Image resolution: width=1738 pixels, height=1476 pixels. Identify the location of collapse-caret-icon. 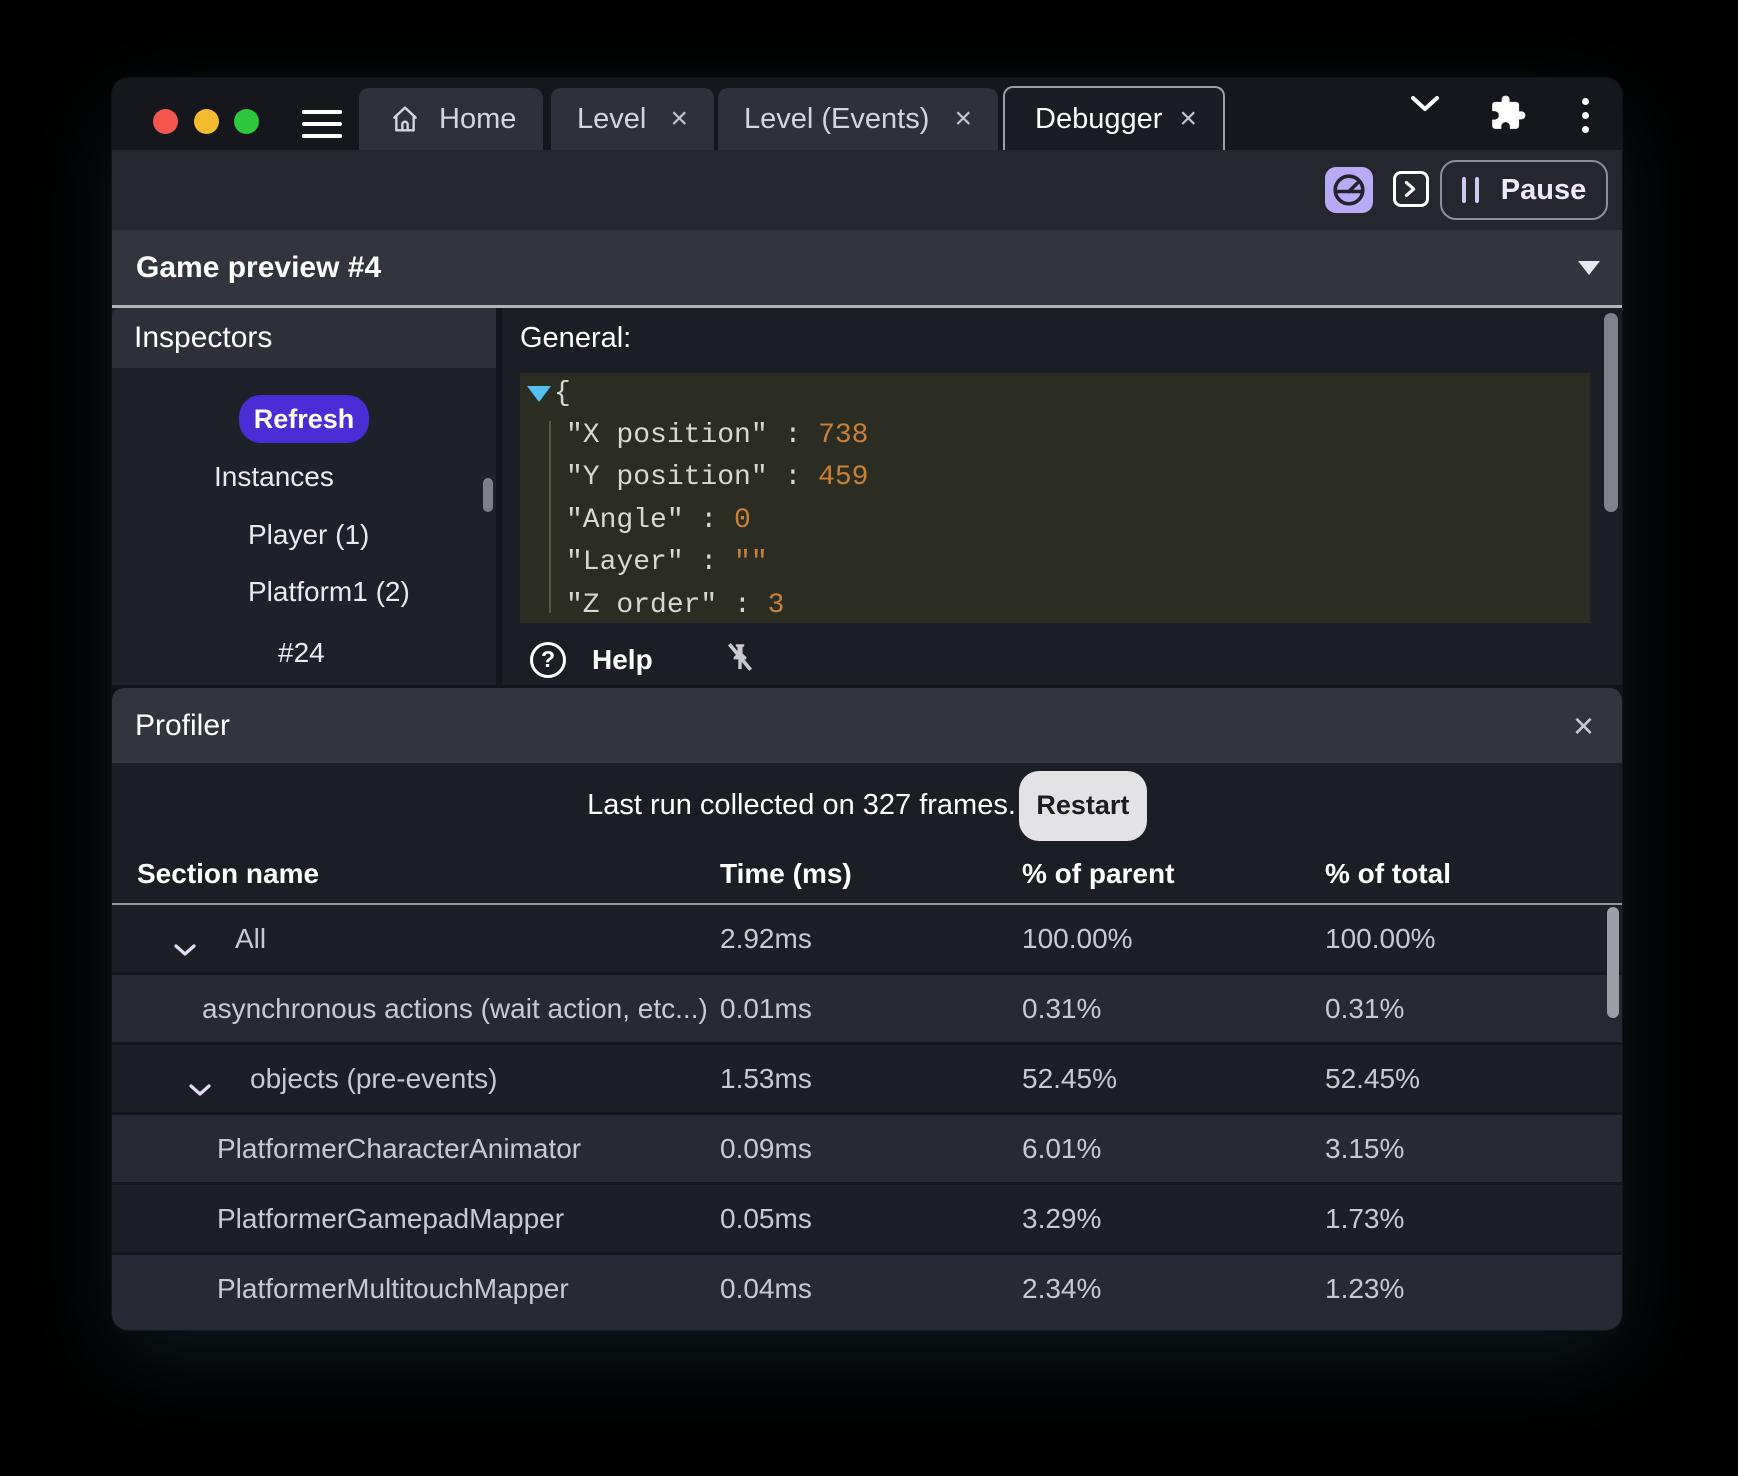
(1589, 267).